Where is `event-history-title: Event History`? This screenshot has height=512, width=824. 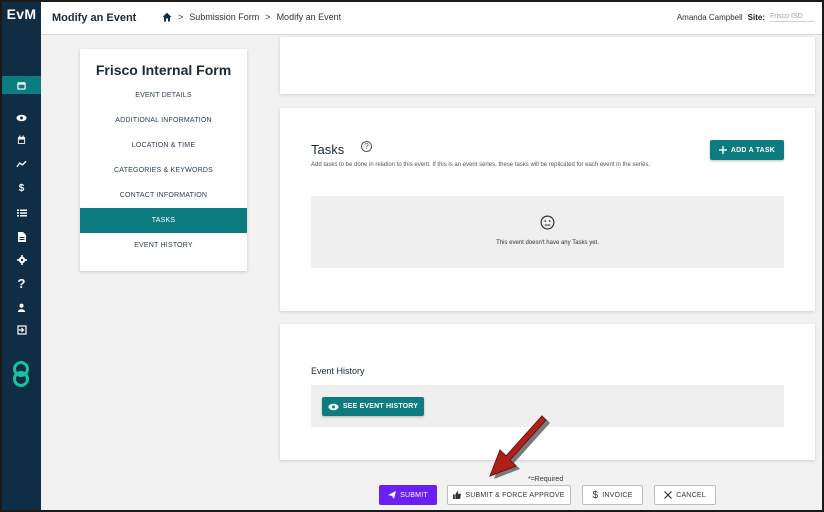 event-history-title: Event History is located at coordinates (338, 371).